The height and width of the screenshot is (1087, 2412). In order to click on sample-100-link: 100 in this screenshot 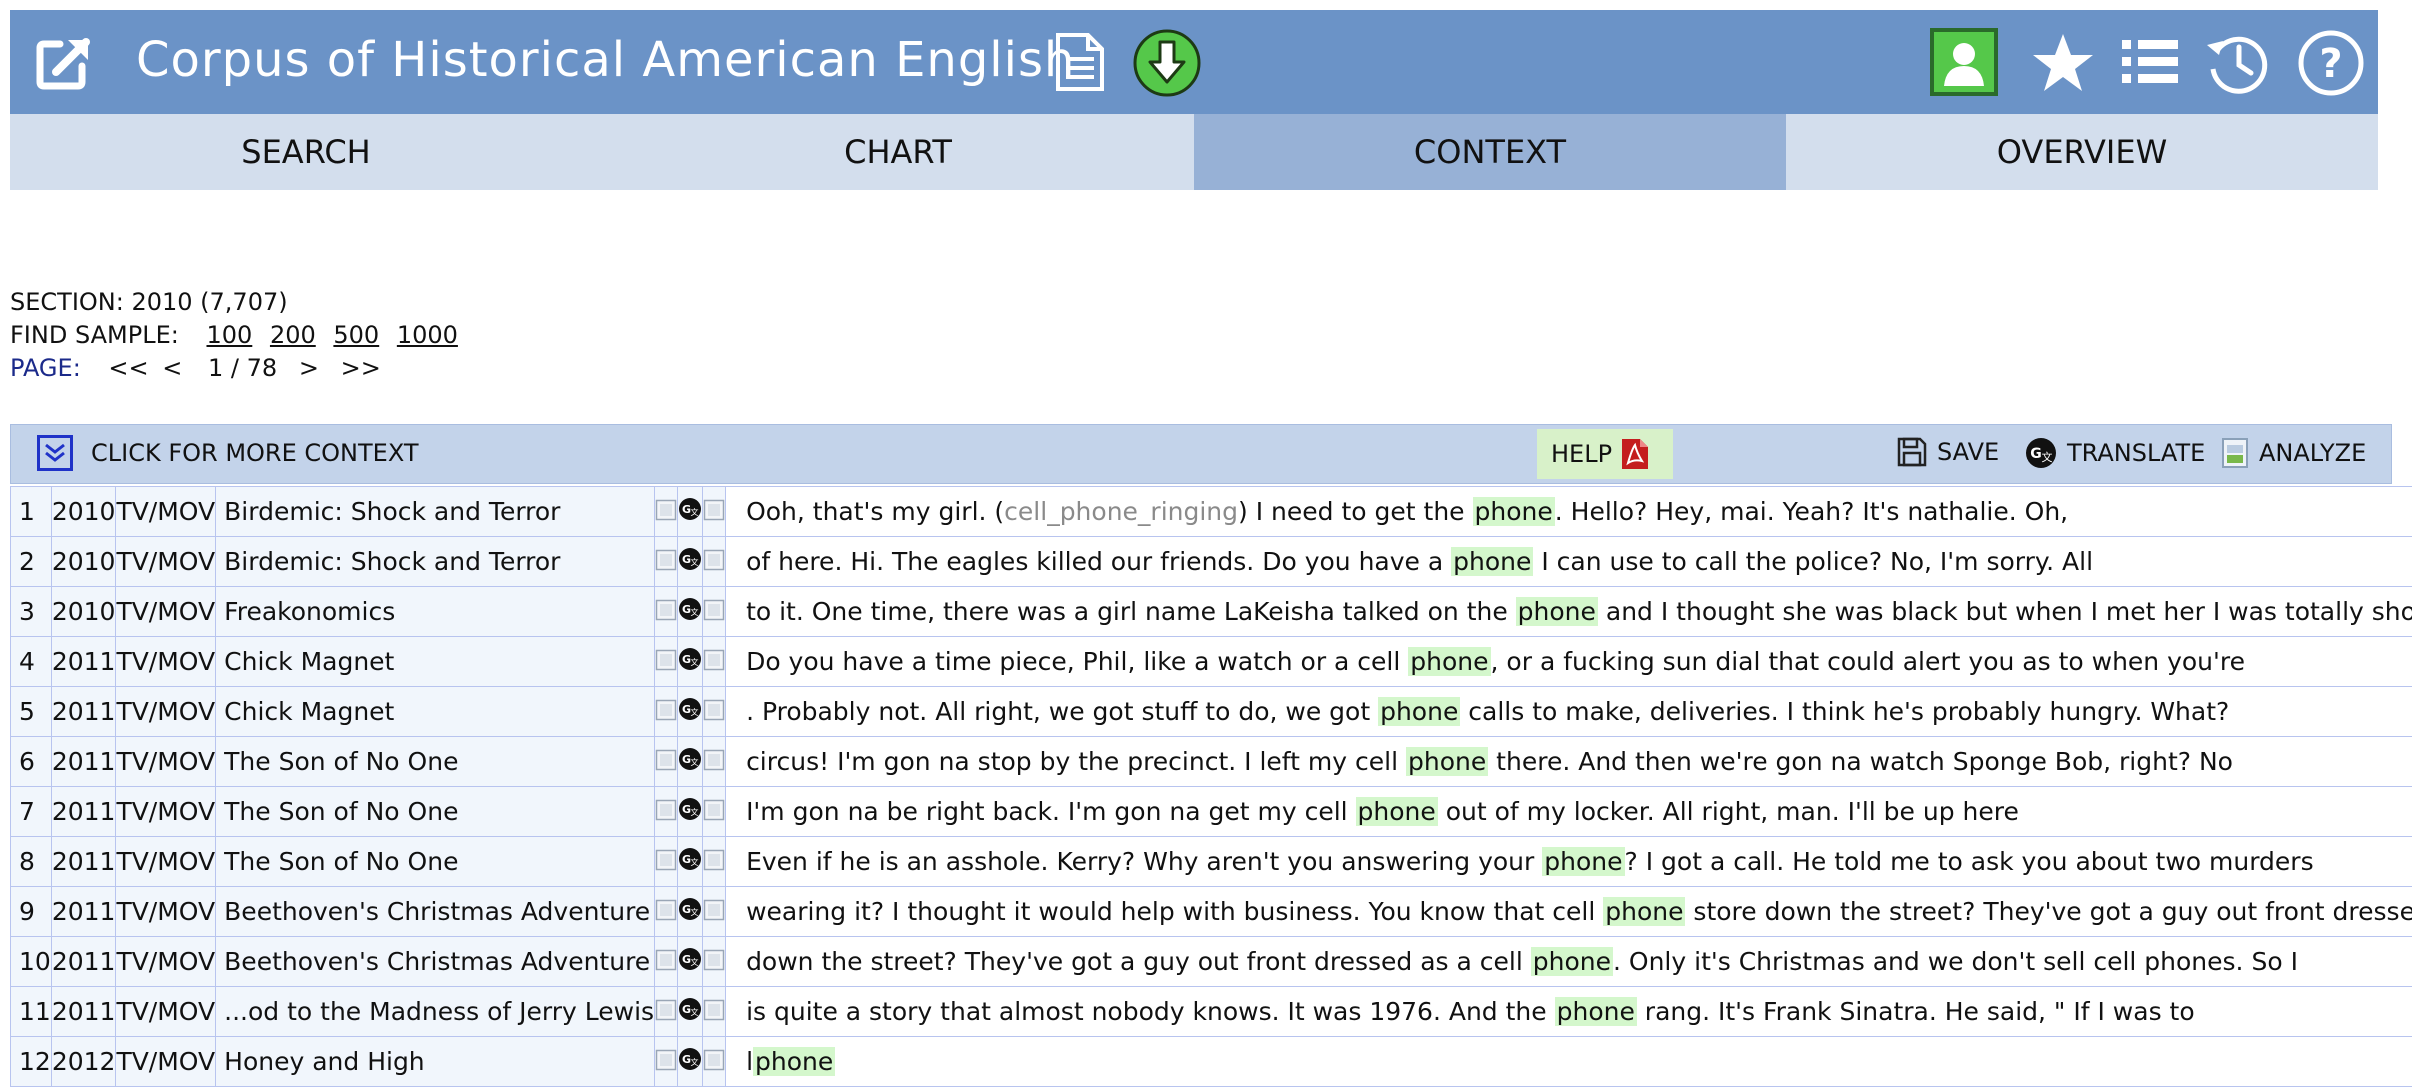, I will do `click(229, 335)`.